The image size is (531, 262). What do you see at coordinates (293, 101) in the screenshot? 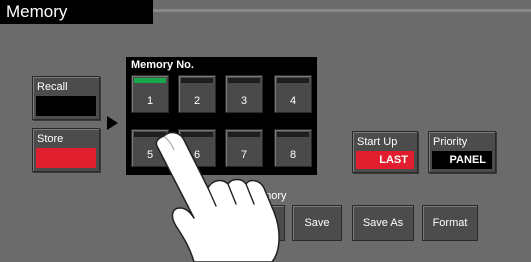
I see `memory-slot-number: 4` at bounding box center [293, 101].